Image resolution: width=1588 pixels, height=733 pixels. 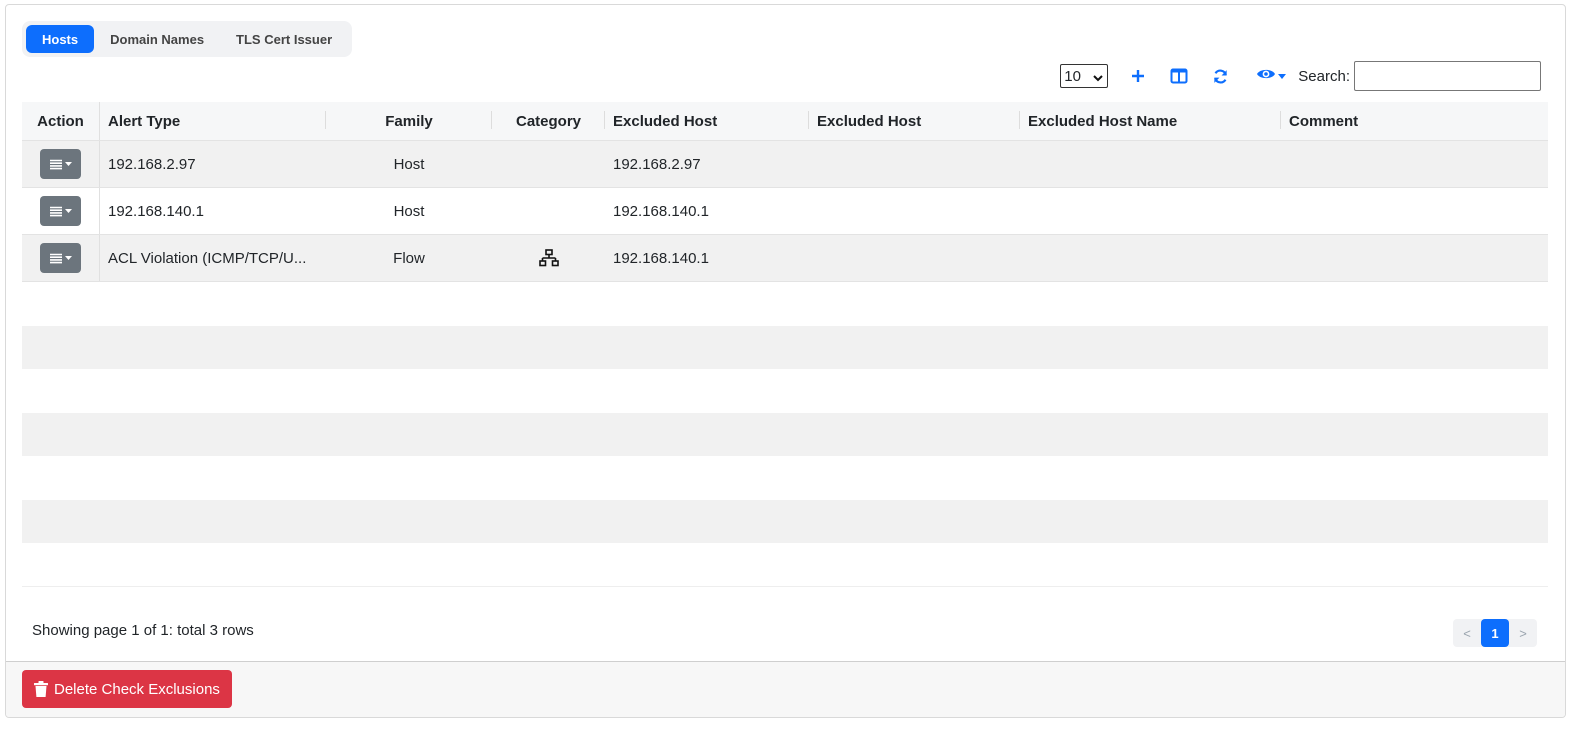 I want to click on visibility-dropdown, so click(x=1271, y=76).